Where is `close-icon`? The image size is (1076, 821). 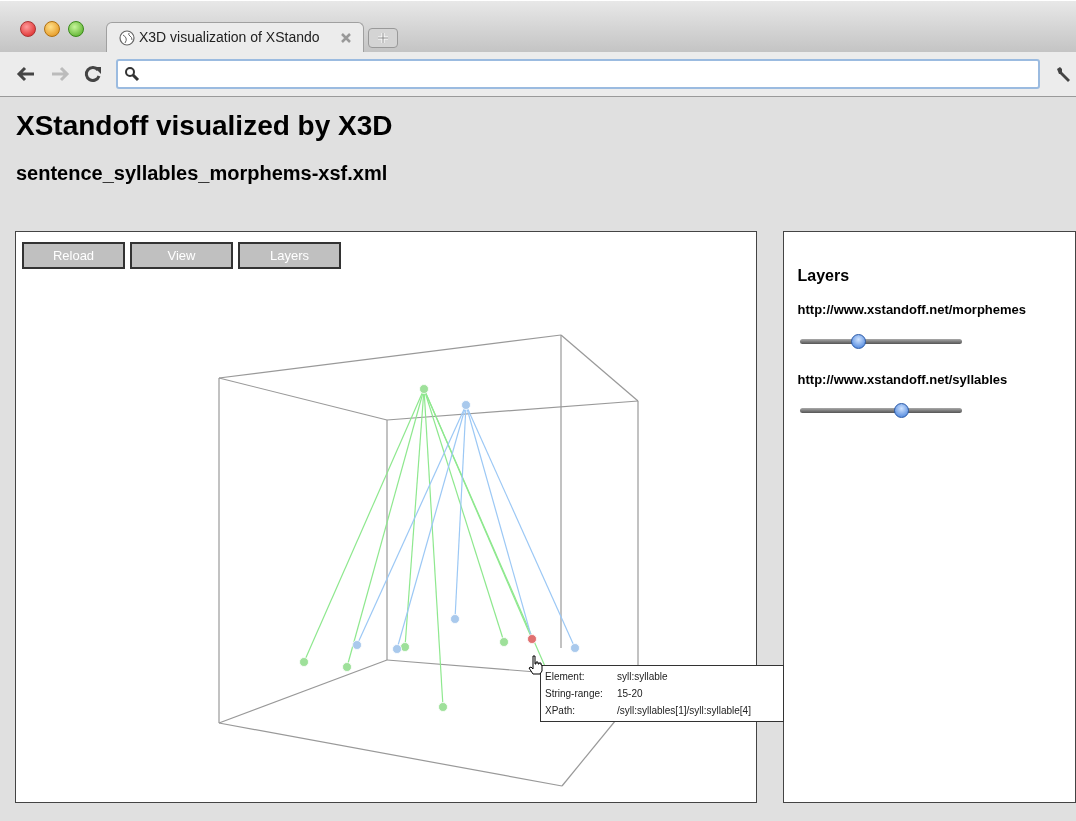
close-icon is located at coordinates (346, 37).